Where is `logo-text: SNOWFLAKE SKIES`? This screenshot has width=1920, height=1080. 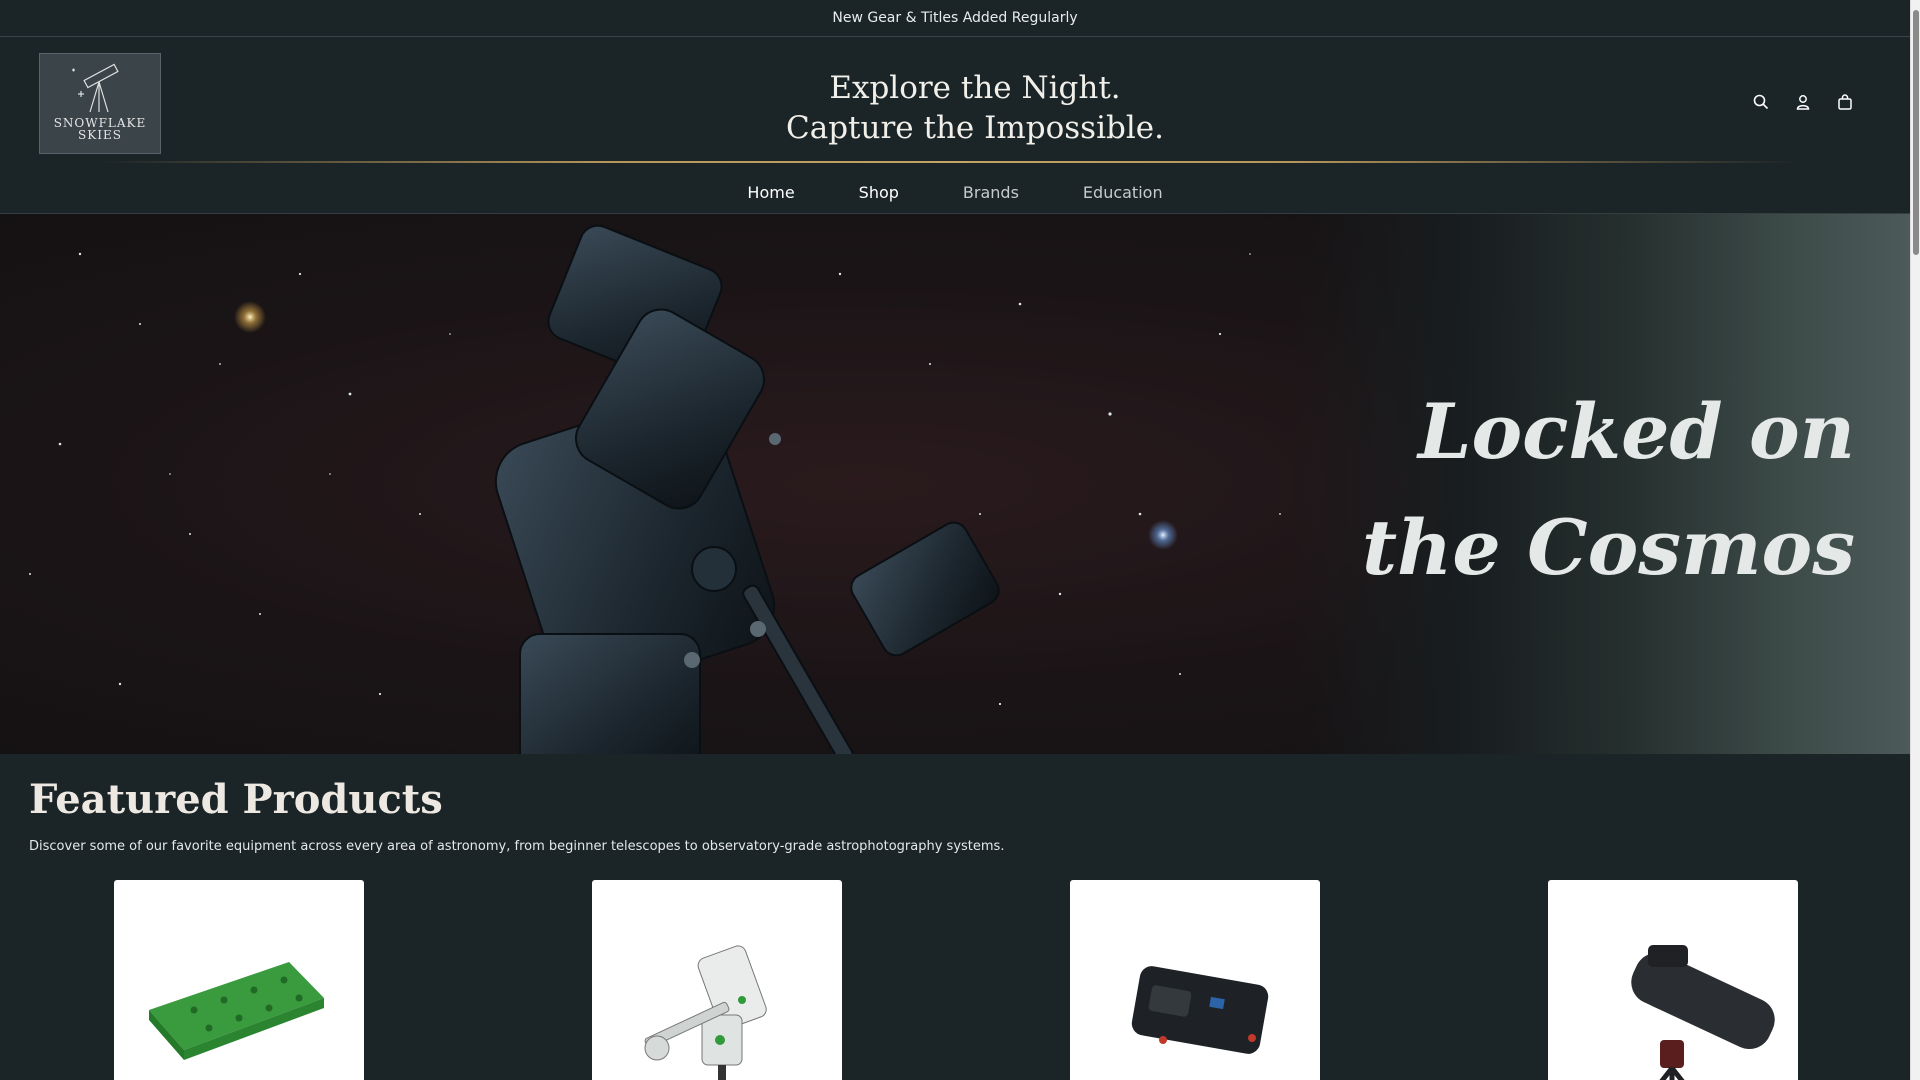 logo-text: SNOWFLAKE SKIES is located at coordinates (100, 129).